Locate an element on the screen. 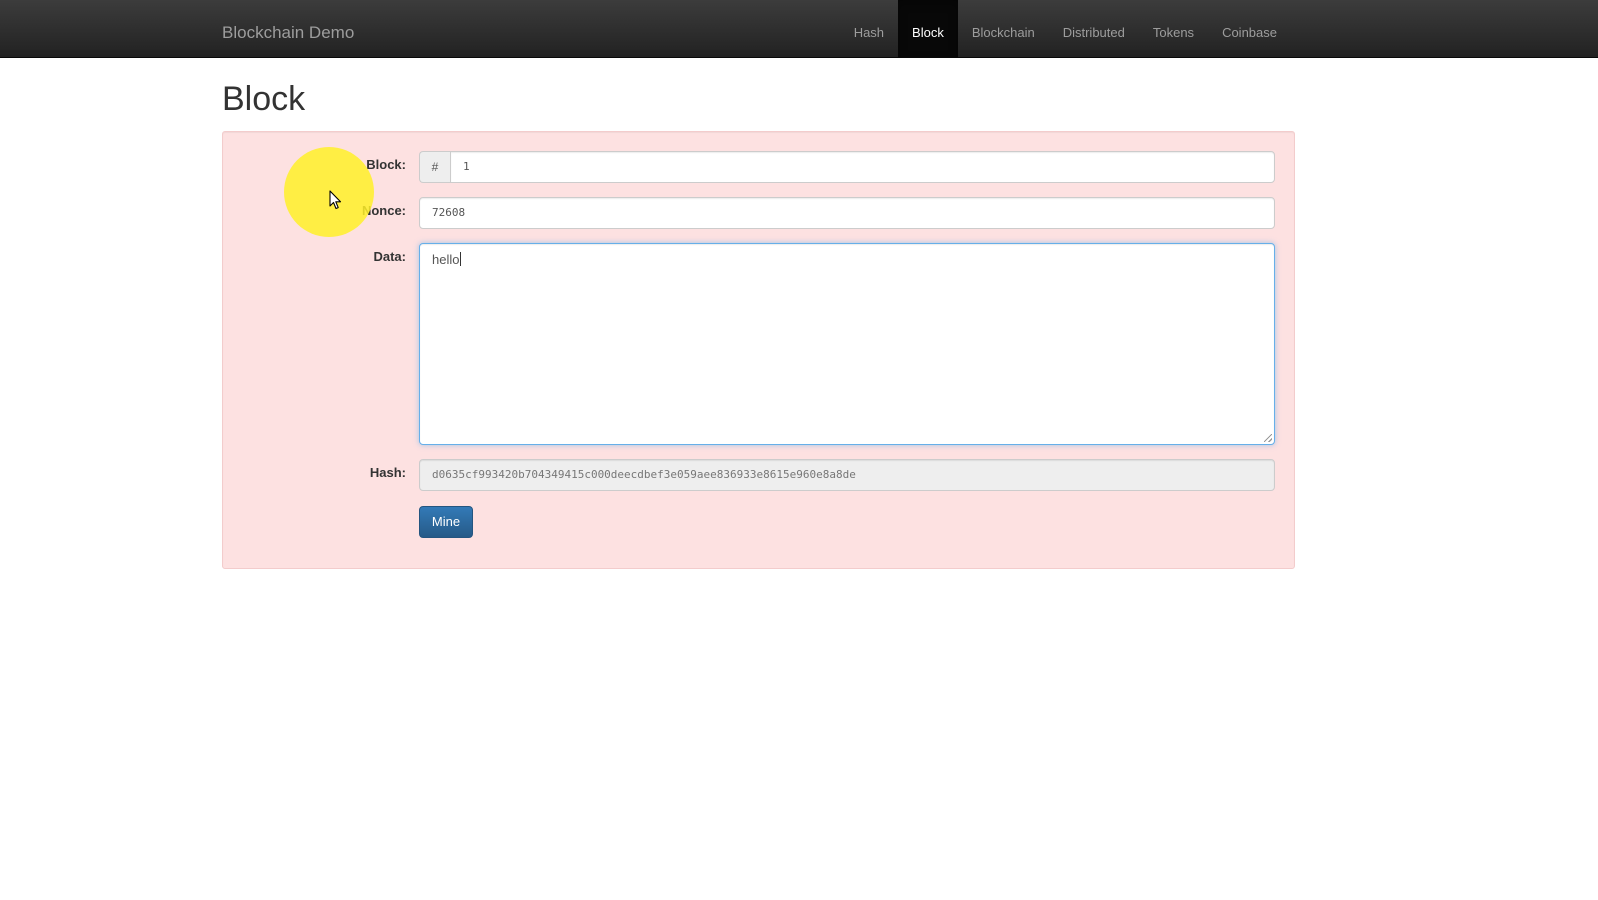 This screenshot has height=900, width=1598. text-caret is located at coordinates (461, 259).